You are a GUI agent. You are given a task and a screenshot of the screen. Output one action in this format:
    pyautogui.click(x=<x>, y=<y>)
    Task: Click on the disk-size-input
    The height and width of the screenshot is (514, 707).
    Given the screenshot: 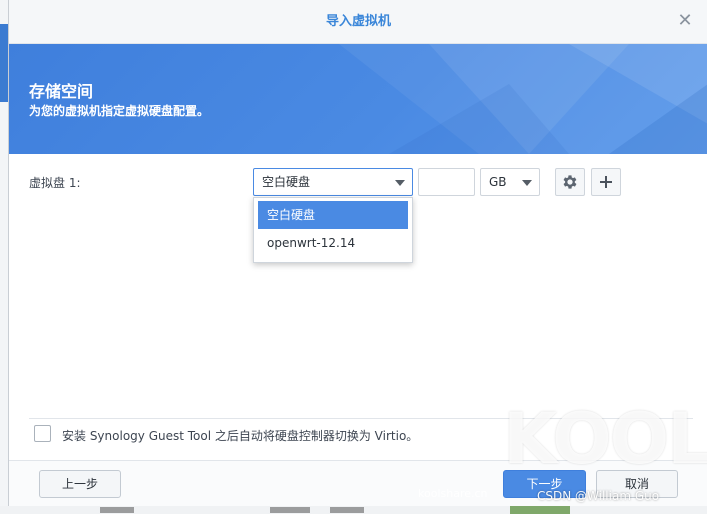 What is the action you would take?
    pyautogui.click(x=446, y=182)
    